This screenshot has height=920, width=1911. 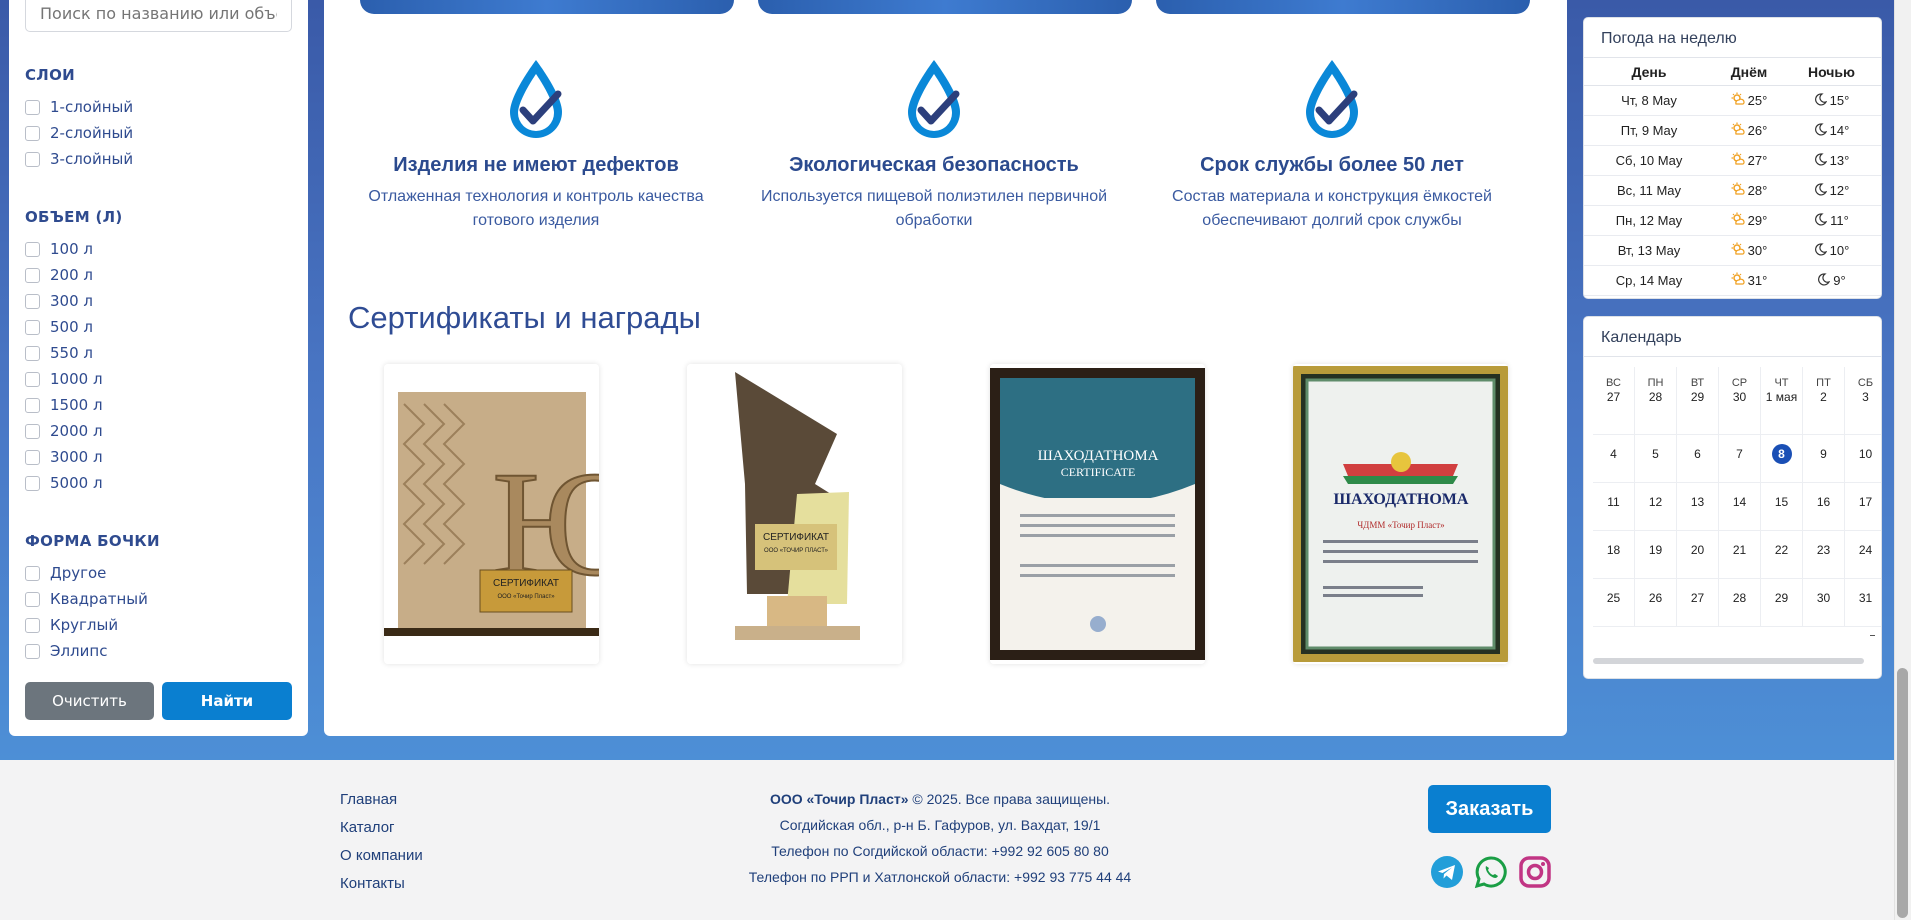 I want to click on calendar-day-cell: 28, so click(x=1740, y=603).